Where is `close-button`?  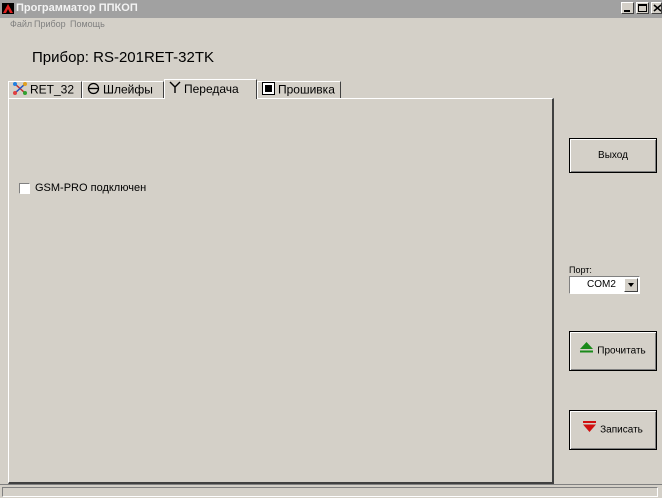 close-button is located at coordinates (656, 8).